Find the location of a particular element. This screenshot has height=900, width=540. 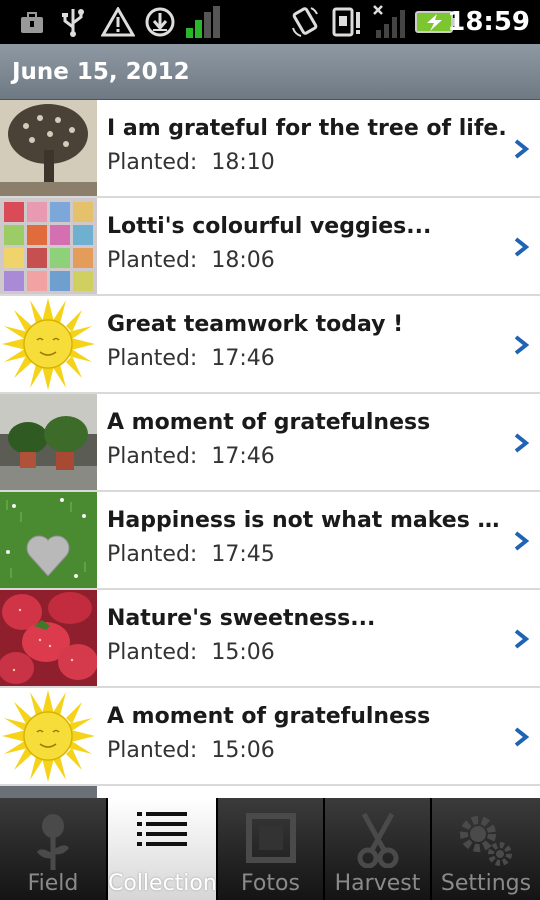

clock: 18:59 is located at coordinates (488, 22).